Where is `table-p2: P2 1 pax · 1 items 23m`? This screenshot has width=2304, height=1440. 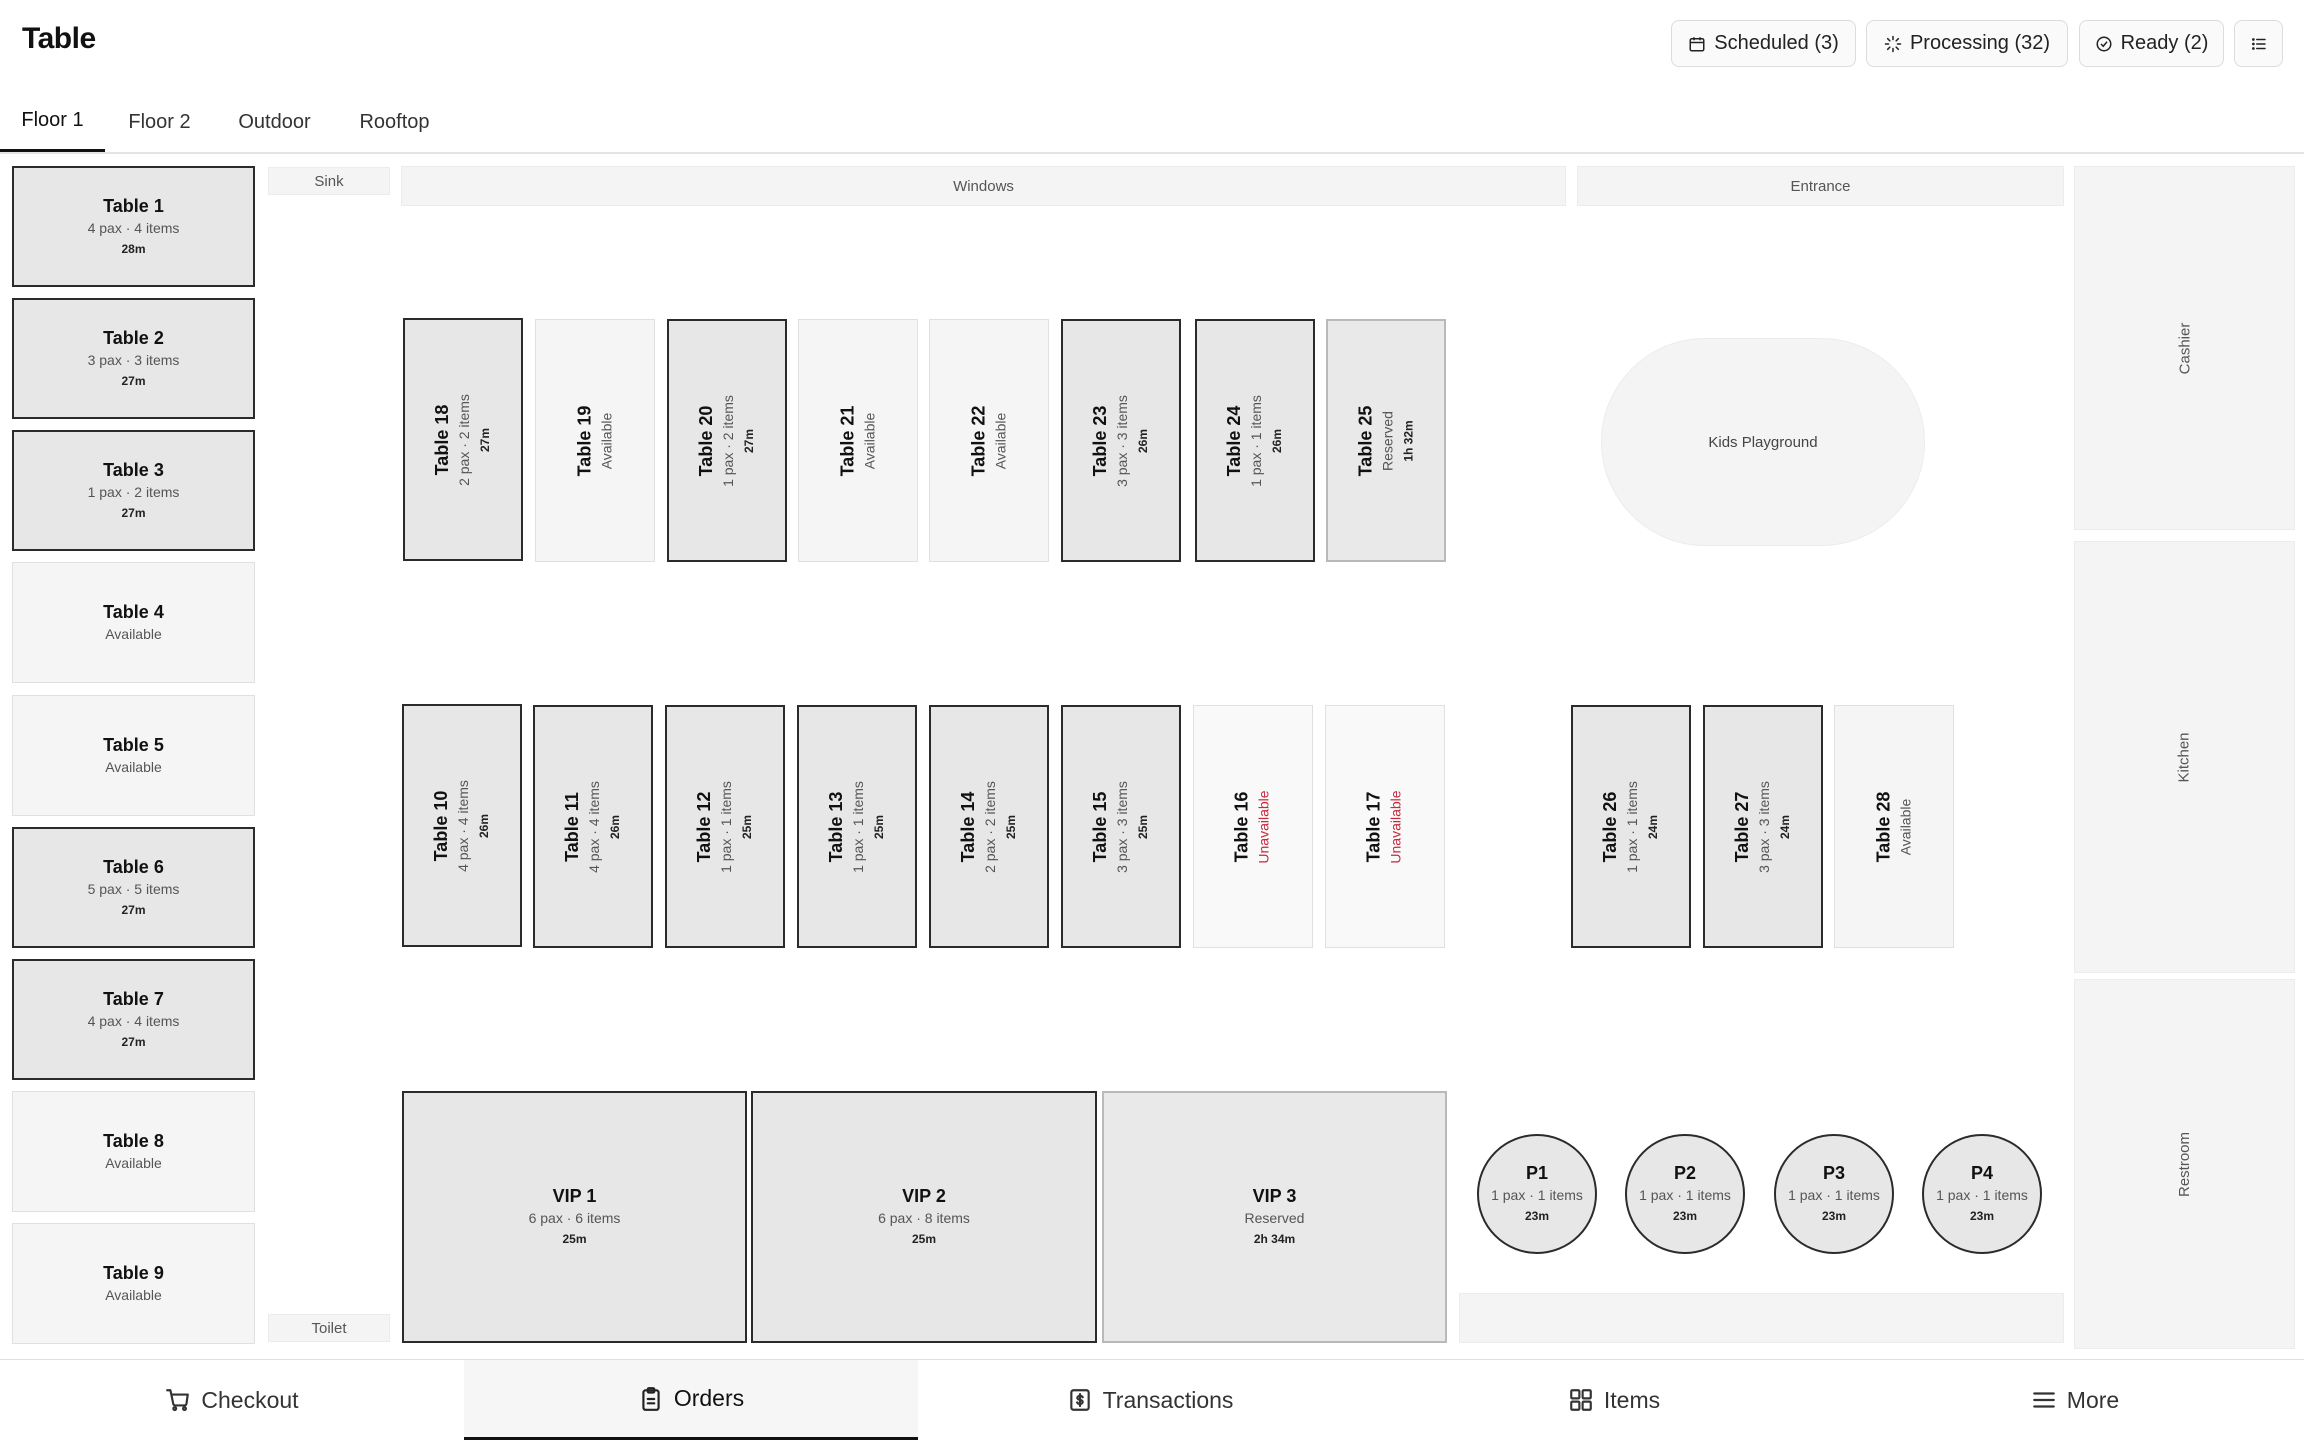
table-p2: P2 1 pax · 1 items 23m is located at coordinates (1685, 1194).